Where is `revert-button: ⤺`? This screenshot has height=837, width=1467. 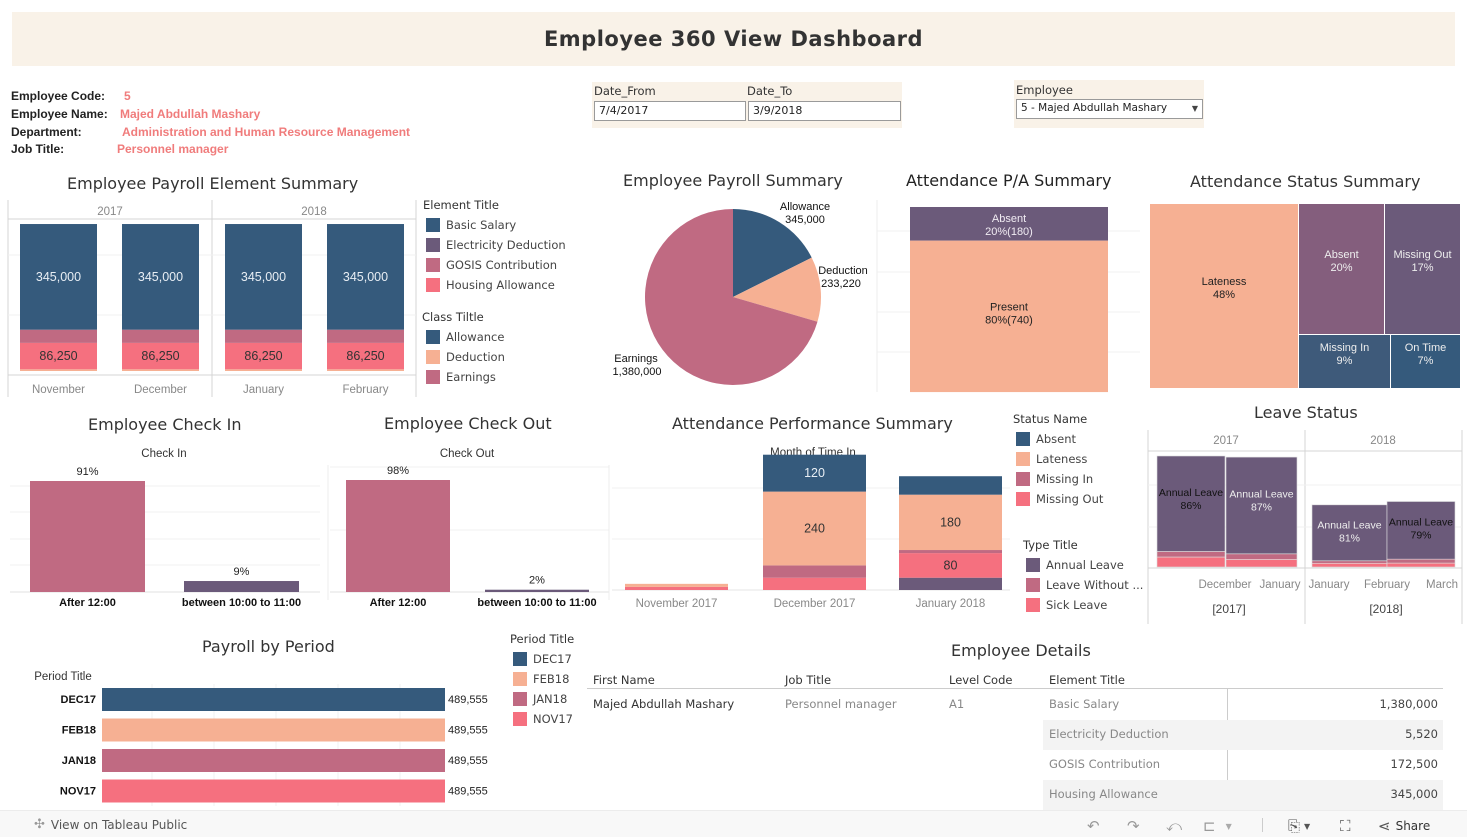
revert-button: ⤺ is located at coordinates (1174, 826).